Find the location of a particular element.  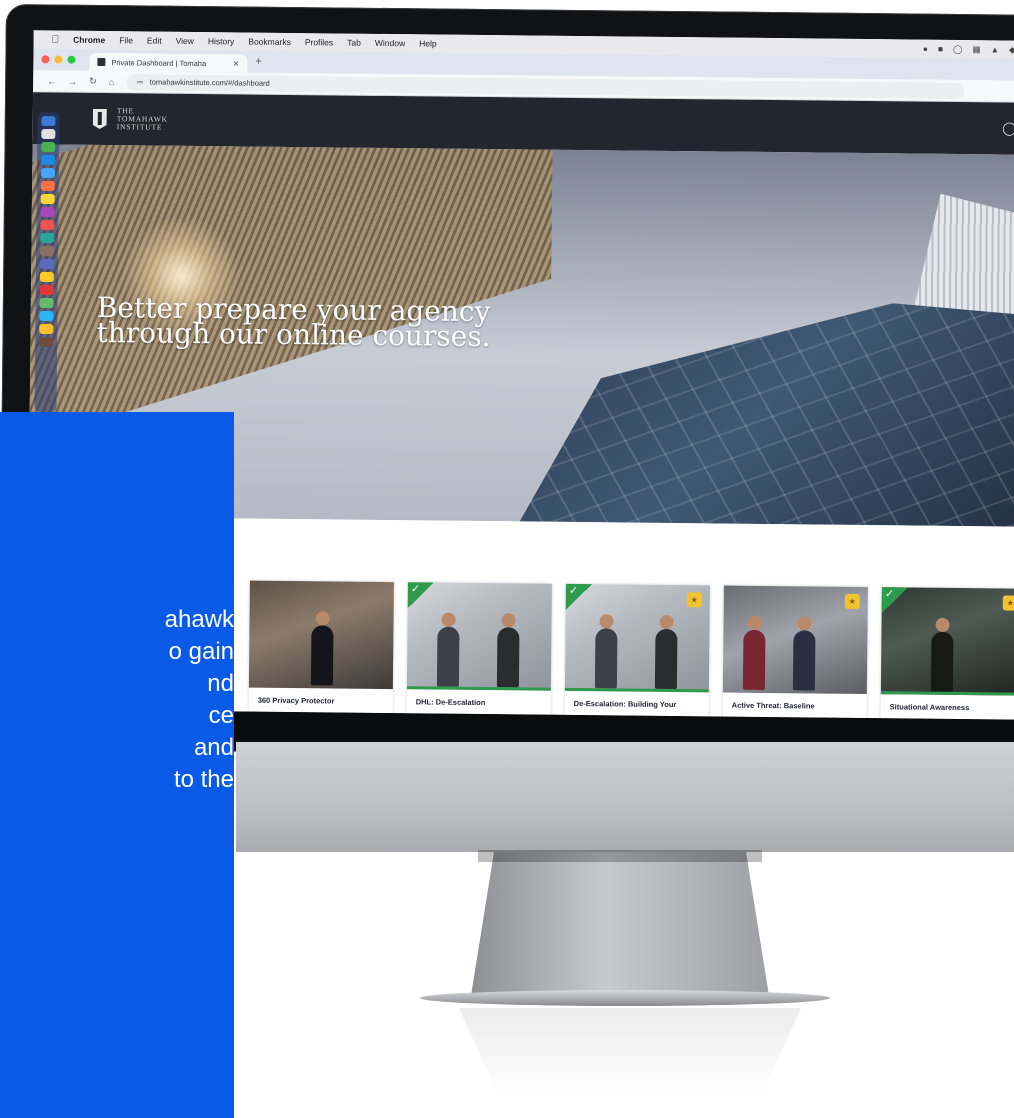

address-url: tomahawkinstitute.com/#/dashboard is located at coordinates (209, 82).